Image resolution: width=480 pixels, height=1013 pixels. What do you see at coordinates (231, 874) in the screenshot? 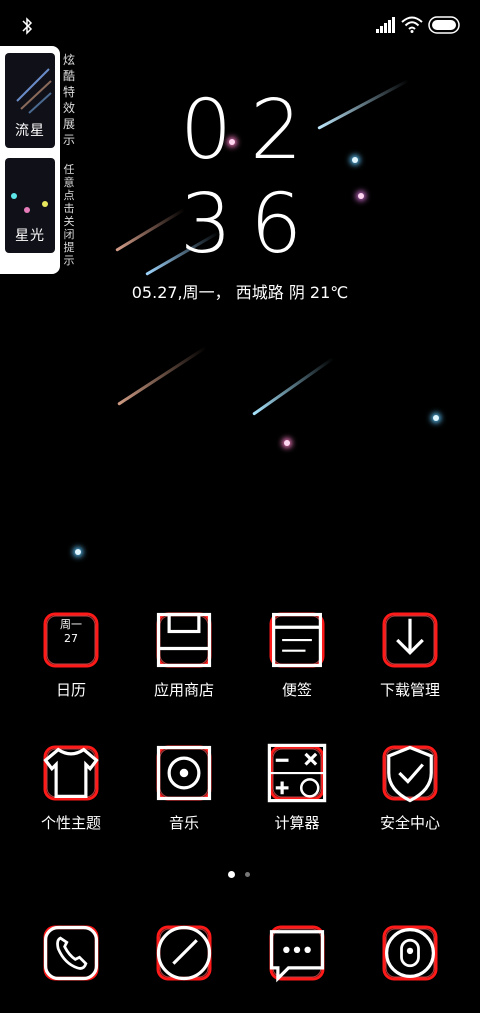
I see `page-dot-active` at bounding box center [231, 874].